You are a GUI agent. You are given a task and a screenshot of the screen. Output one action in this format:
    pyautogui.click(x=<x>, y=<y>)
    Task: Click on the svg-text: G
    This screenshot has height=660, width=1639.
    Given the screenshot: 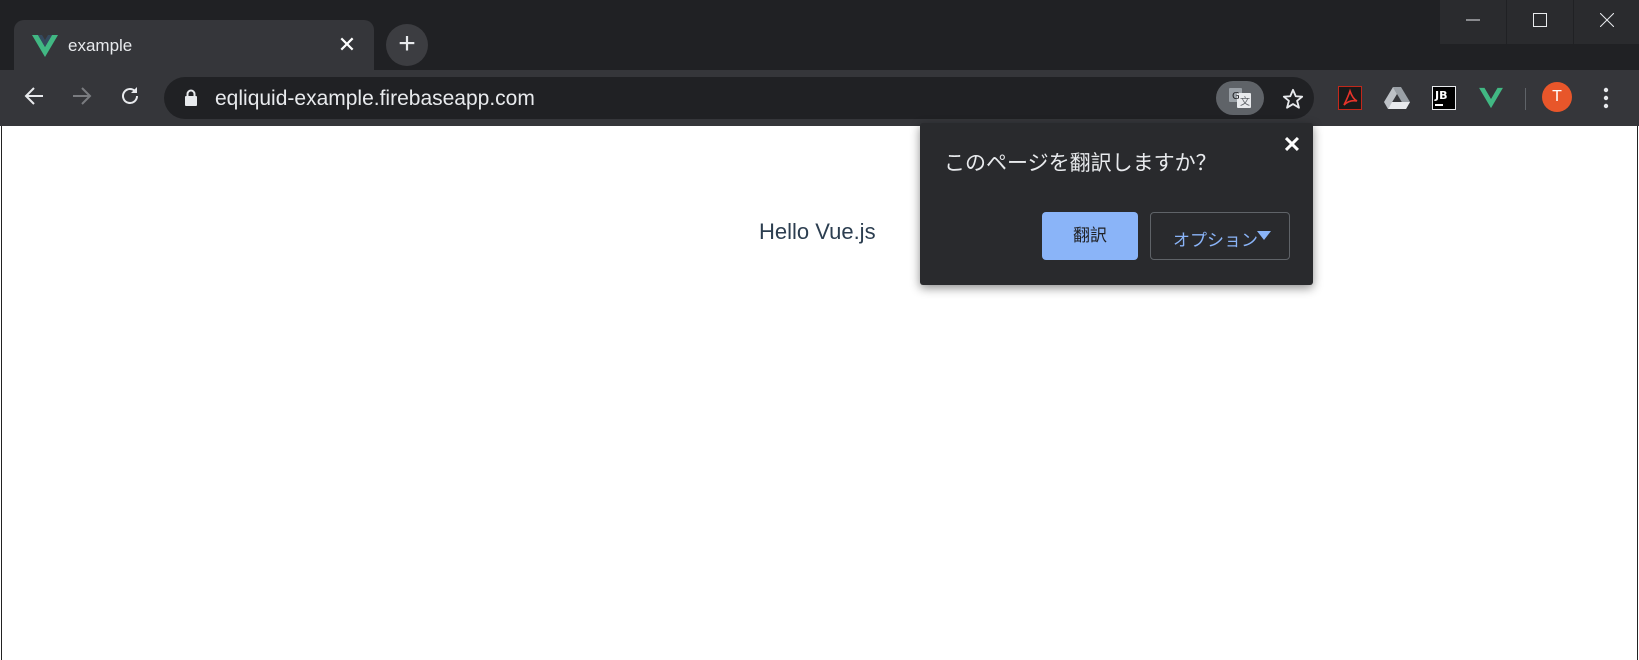 What is the action you would take?
    pyautogui.click(x=1236, y=96)
    